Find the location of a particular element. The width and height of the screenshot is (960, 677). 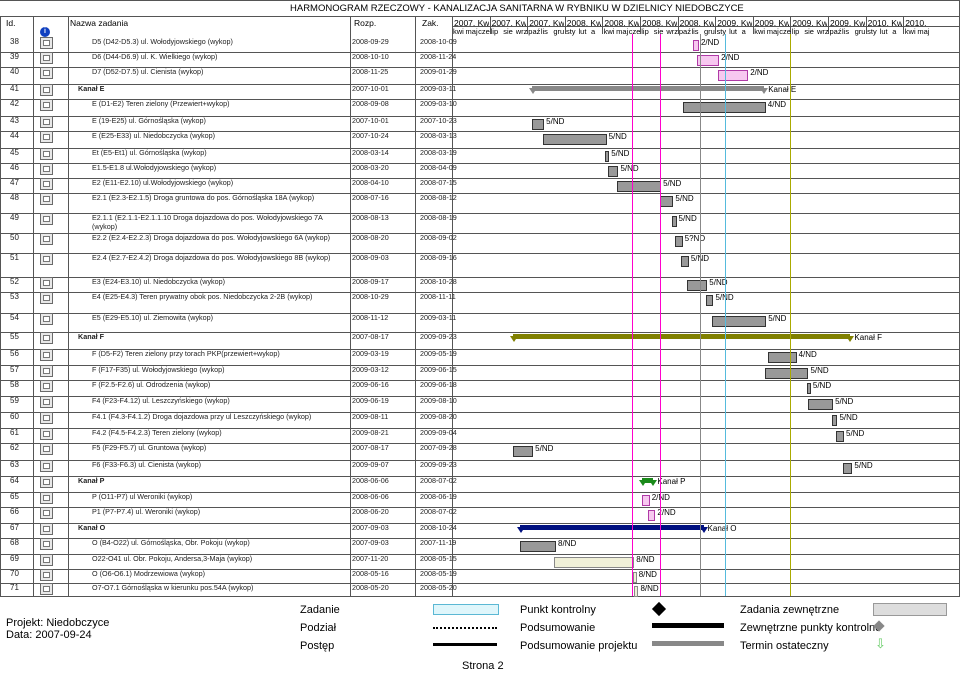

legend-zewn-punkty-label: Zewnętrzne punkty kontrolne is located at coordinates (811, 628).